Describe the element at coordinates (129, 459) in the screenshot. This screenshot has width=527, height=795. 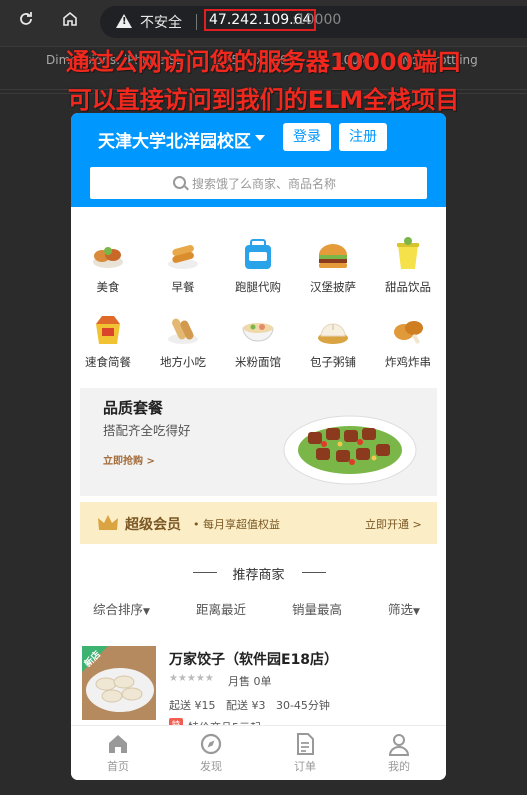
I see `buy-now-link: 立即抢购 >` at that location.